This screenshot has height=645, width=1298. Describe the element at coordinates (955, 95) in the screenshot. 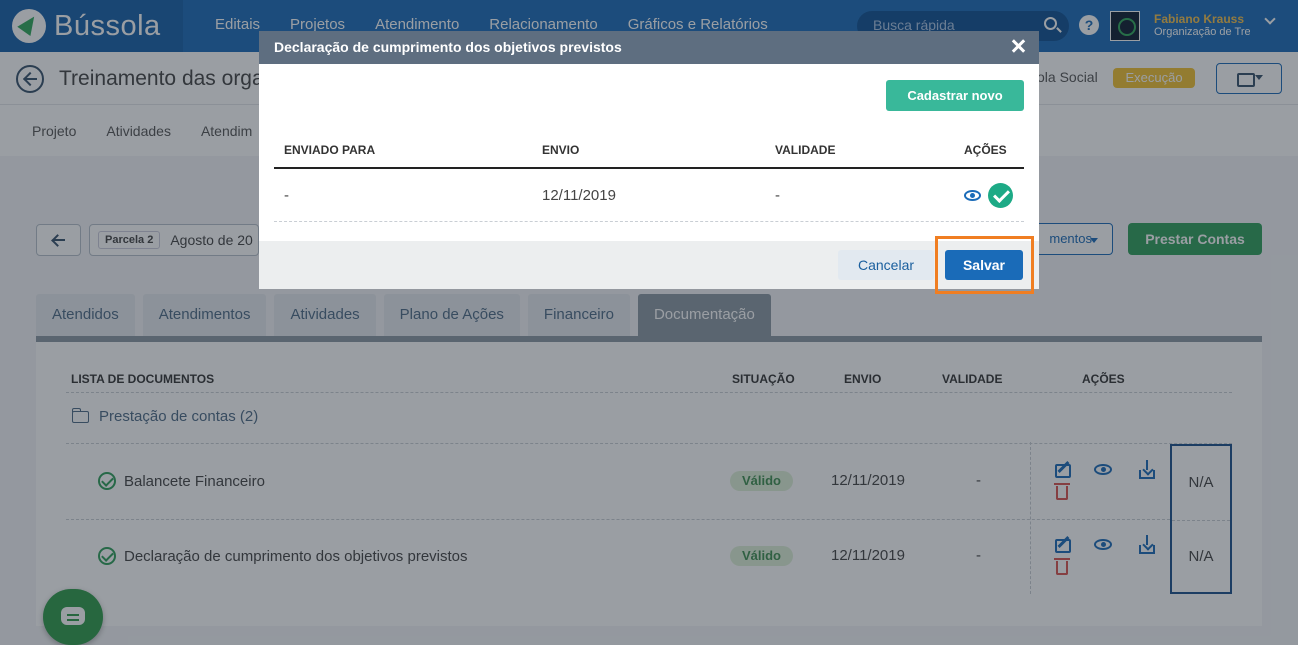

I see `cadastrar-novo-button: Cadastrar novo` at that location.